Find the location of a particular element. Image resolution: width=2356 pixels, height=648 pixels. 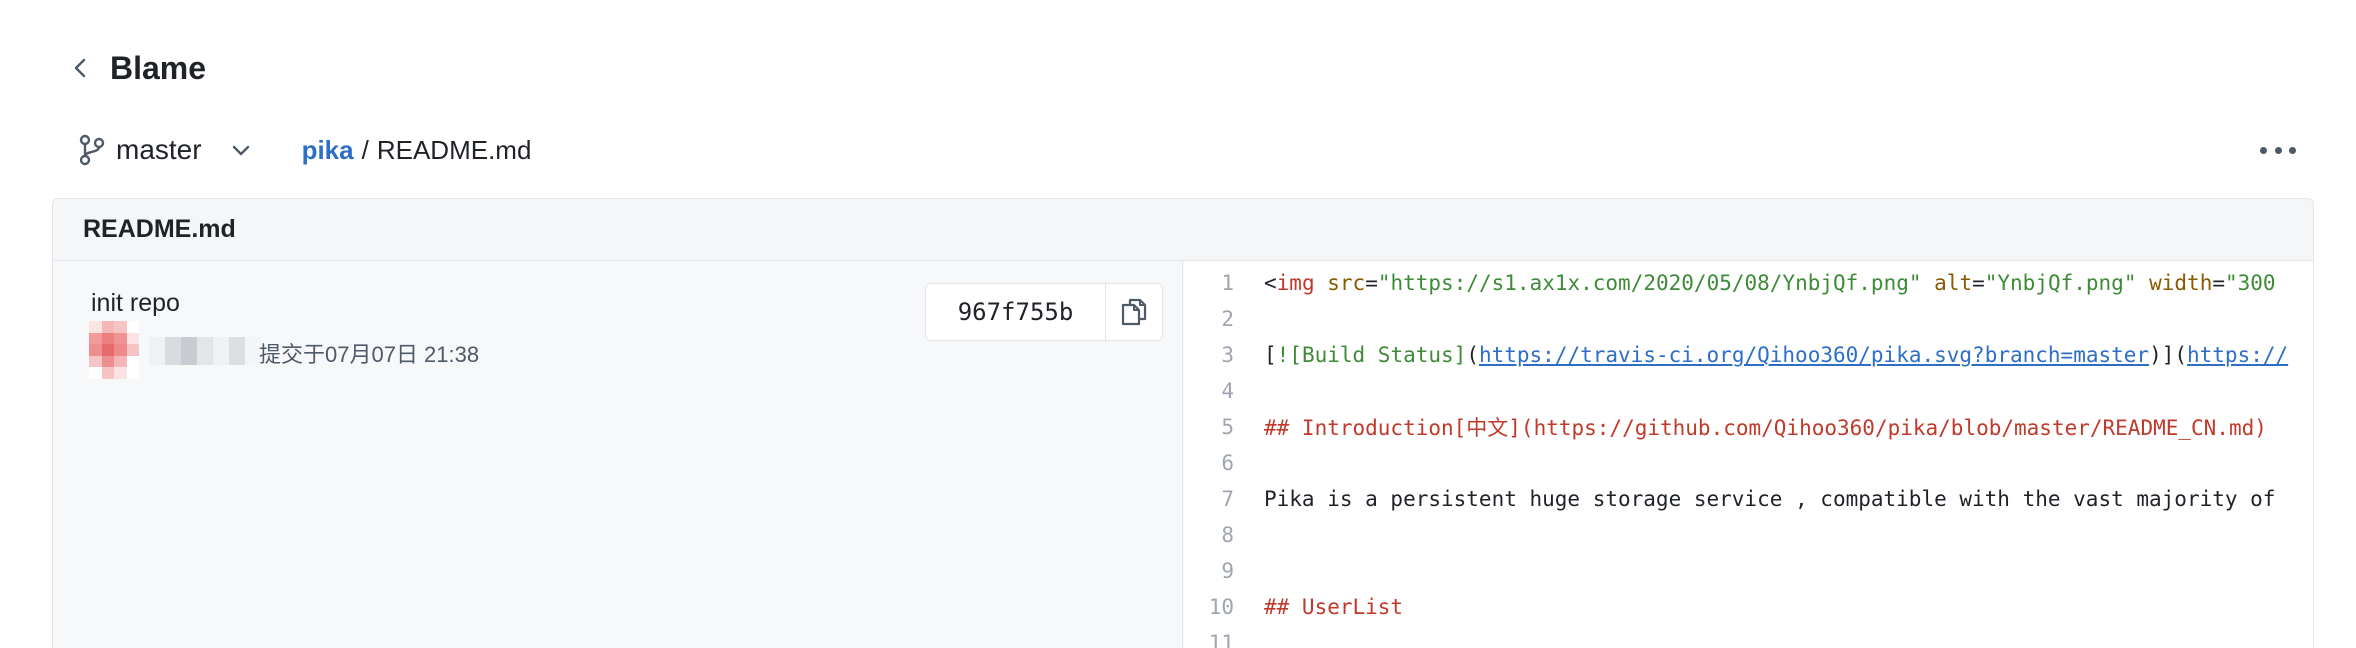

code-text: ## UserList is located at coordinates (1333, 607).